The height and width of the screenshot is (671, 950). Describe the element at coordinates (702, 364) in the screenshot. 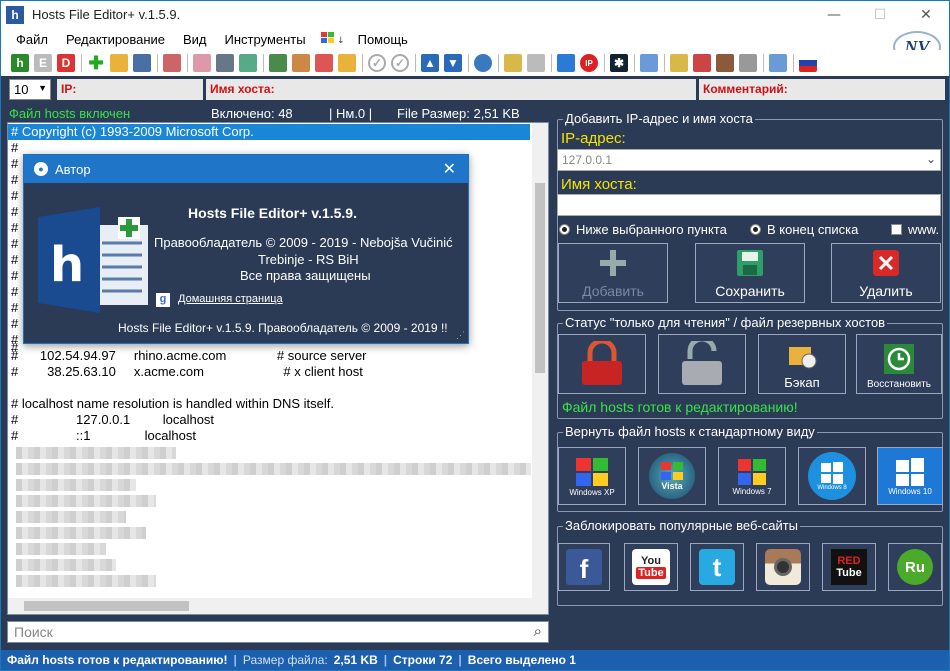

I see `unlock-button` at that location.